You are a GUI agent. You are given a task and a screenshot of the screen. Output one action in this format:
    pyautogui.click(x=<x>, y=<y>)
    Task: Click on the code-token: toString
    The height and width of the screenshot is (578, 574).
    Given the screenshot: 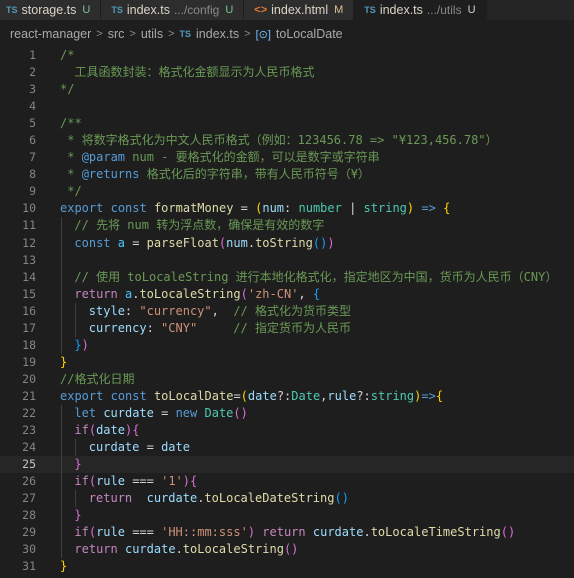 What is the action you would take?
    pyautogui.click(x=284, y=242)
    